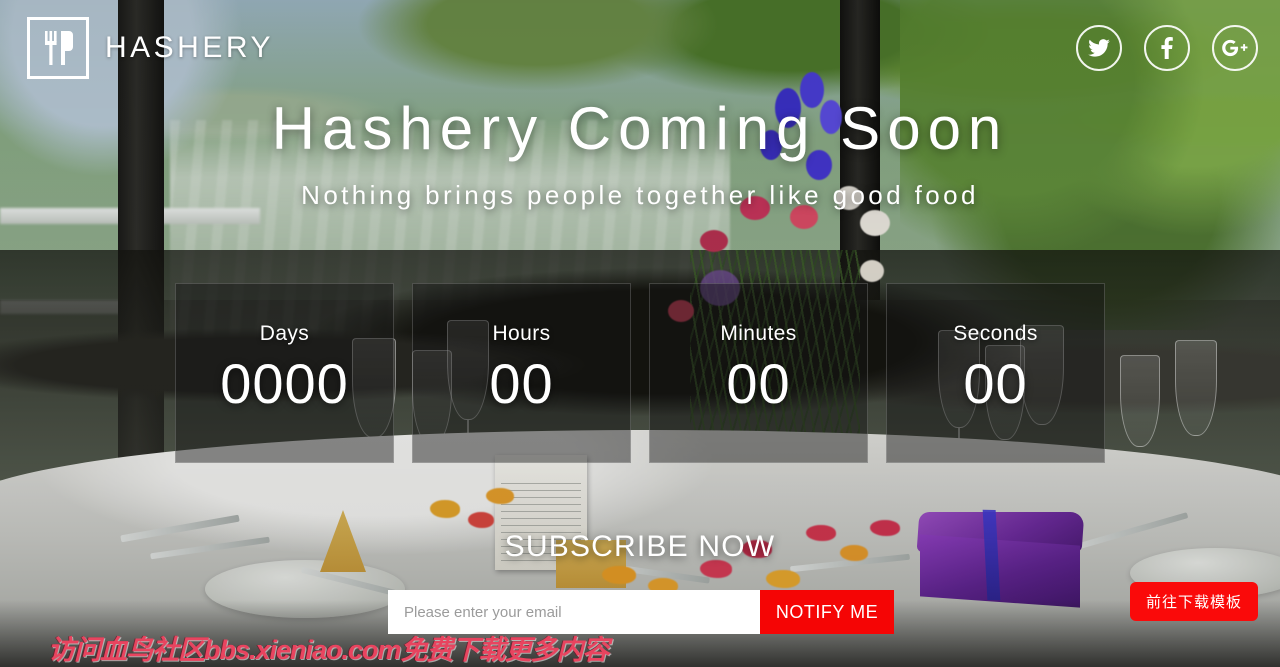 Image resolution: width=1280 pixels, height=667 pixels. I want to click on site-watermark: 访问血鸟社区bbs.xieniao.com免费下载更多内容, so click(329, 650).